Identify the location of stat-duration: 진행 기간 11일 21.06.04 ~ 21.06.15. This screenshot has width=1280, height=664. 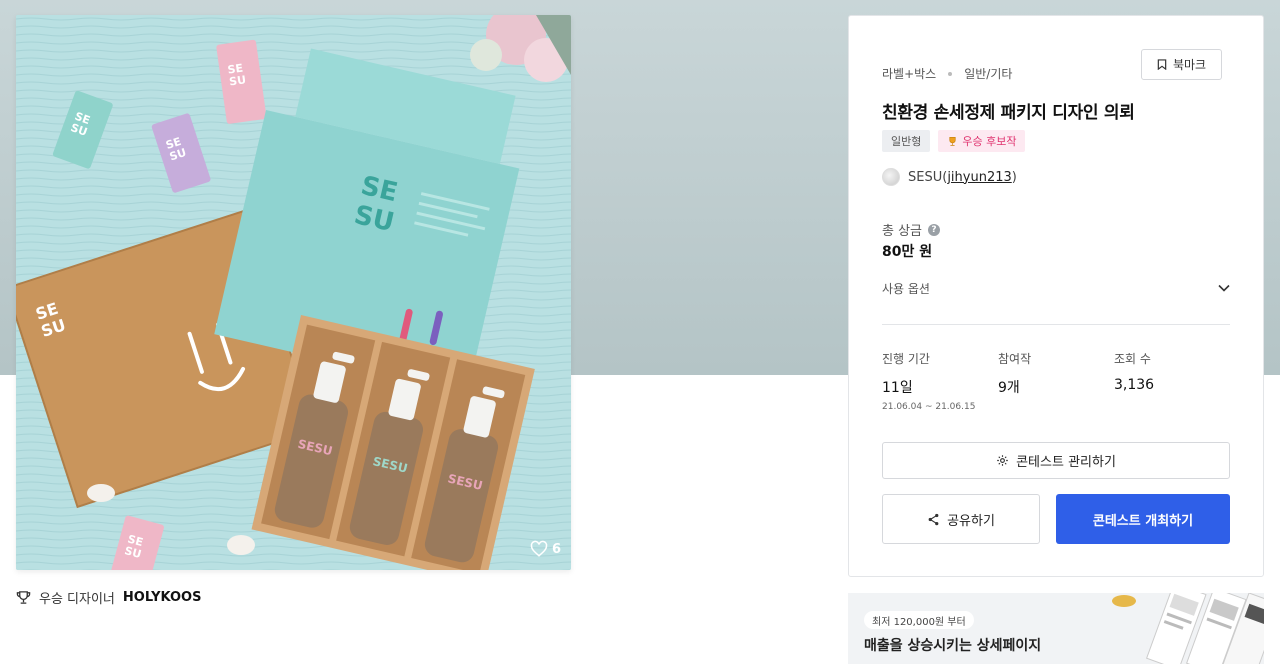
(940, 381).